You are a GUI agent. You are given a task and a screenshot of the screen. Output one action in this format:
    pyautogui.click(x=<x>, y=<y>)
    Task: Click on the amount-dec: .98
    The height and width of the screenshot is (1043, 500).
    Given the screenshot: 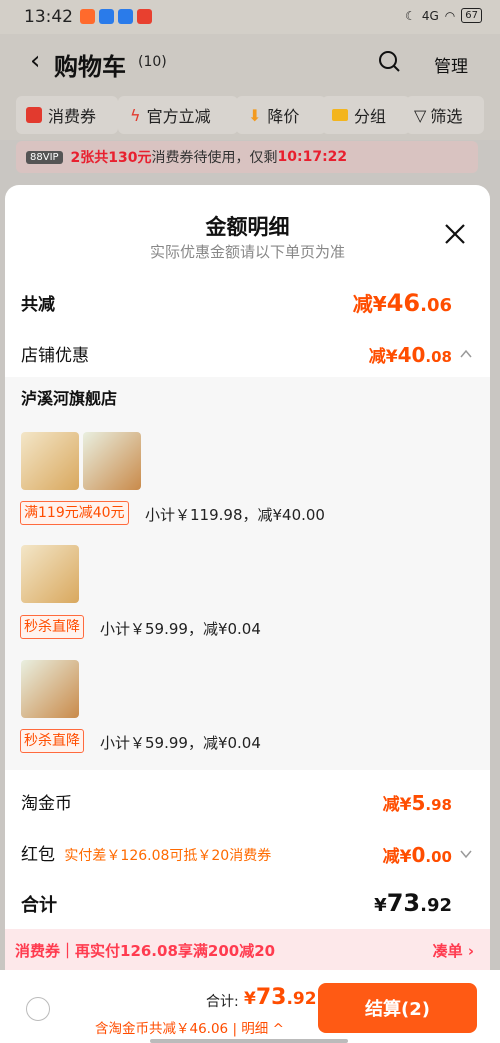 What is the action you would take?
    pyautogui.click(x=438, y=805)
    